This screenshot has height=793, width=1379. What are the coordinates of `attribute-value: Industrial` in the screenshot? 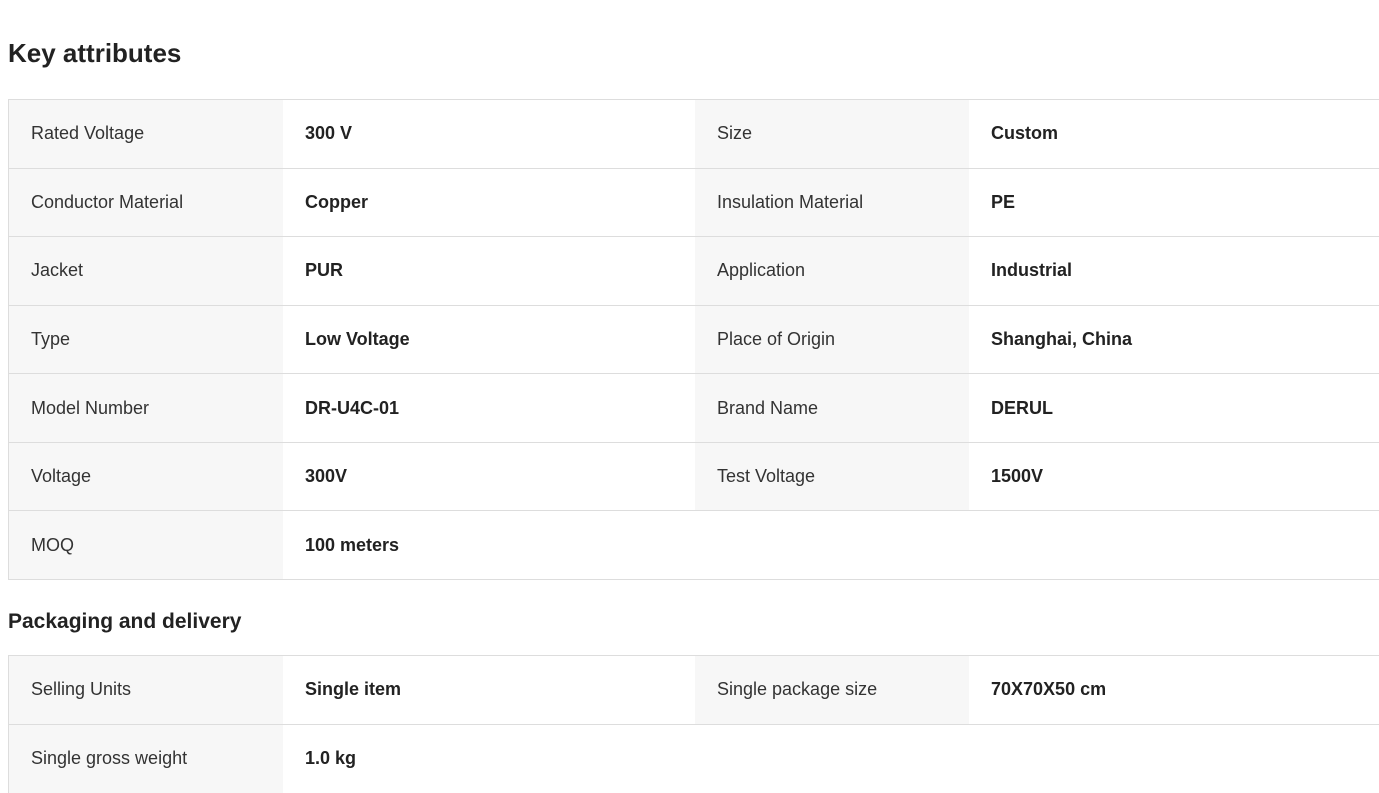 It's located at (1174, 271).